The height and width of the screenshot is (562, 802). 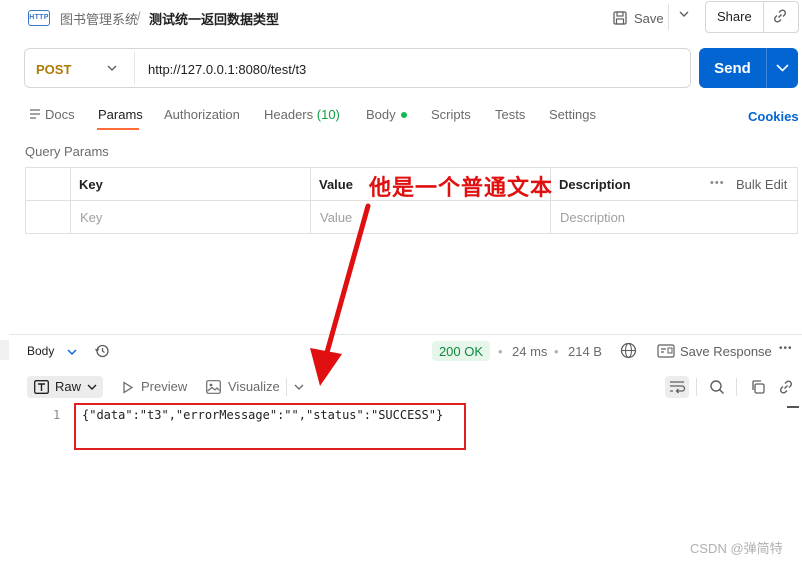 I want to click on save-response-icon, so click(x=666, y=351).